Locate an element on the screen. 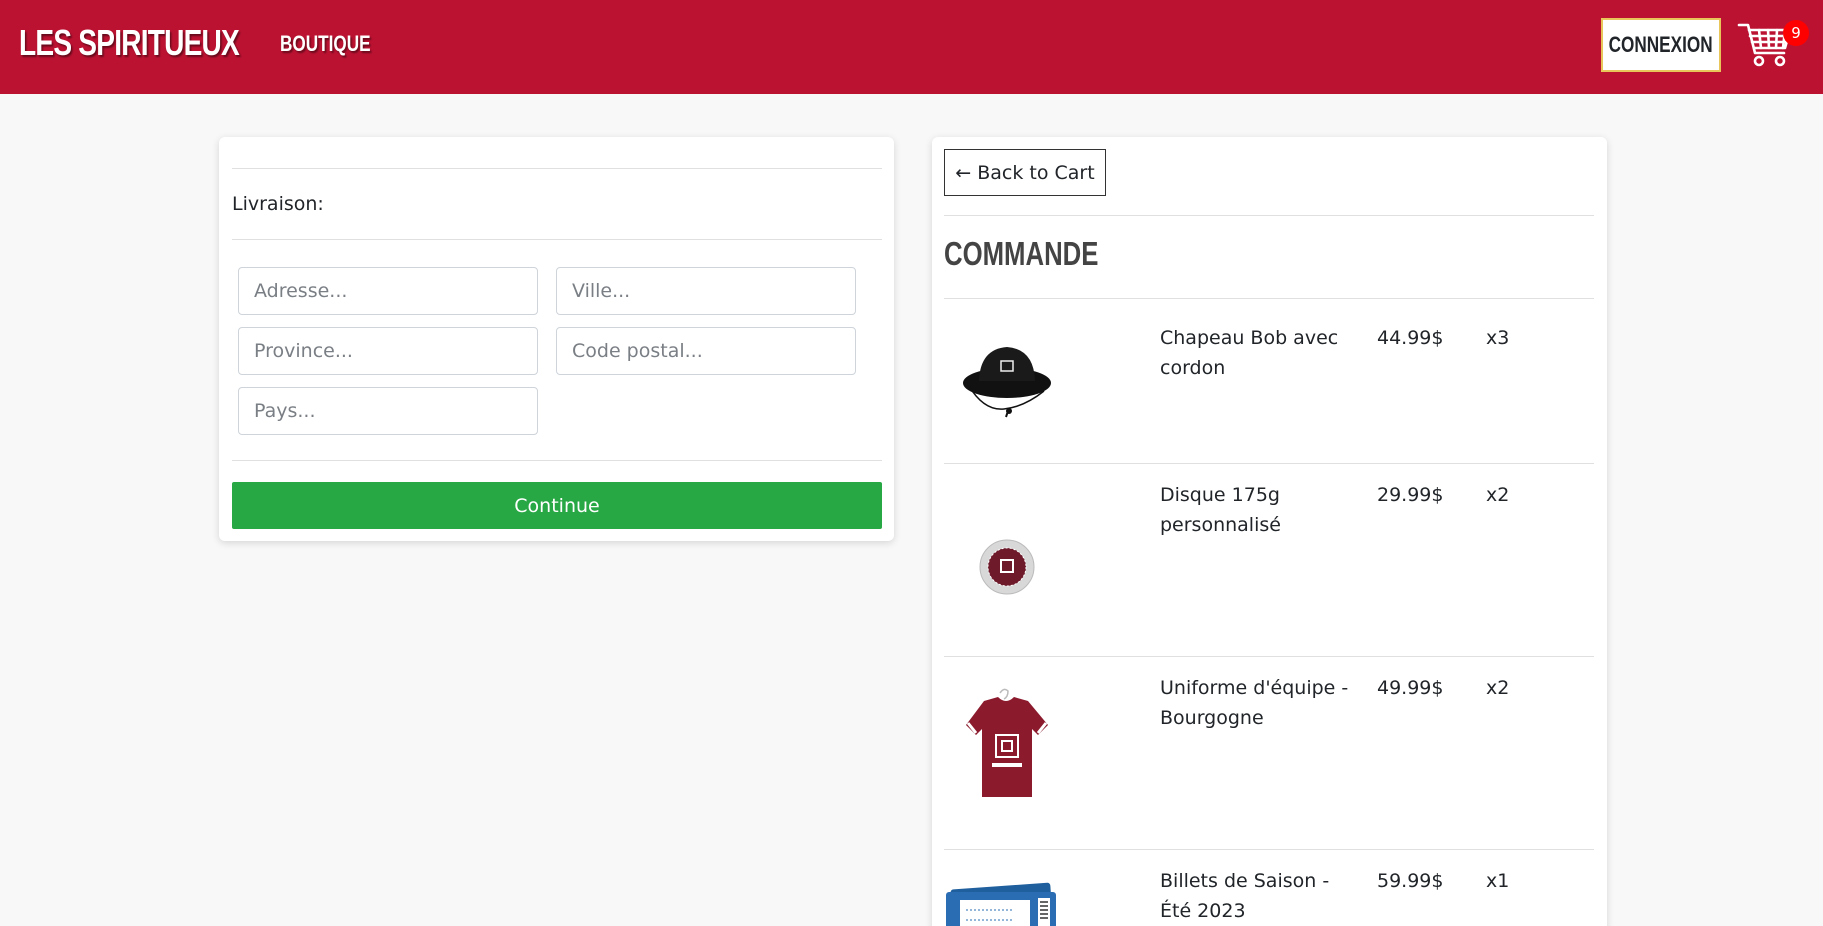  shipping-title: Livraison: is located at coordinates (278, 204).